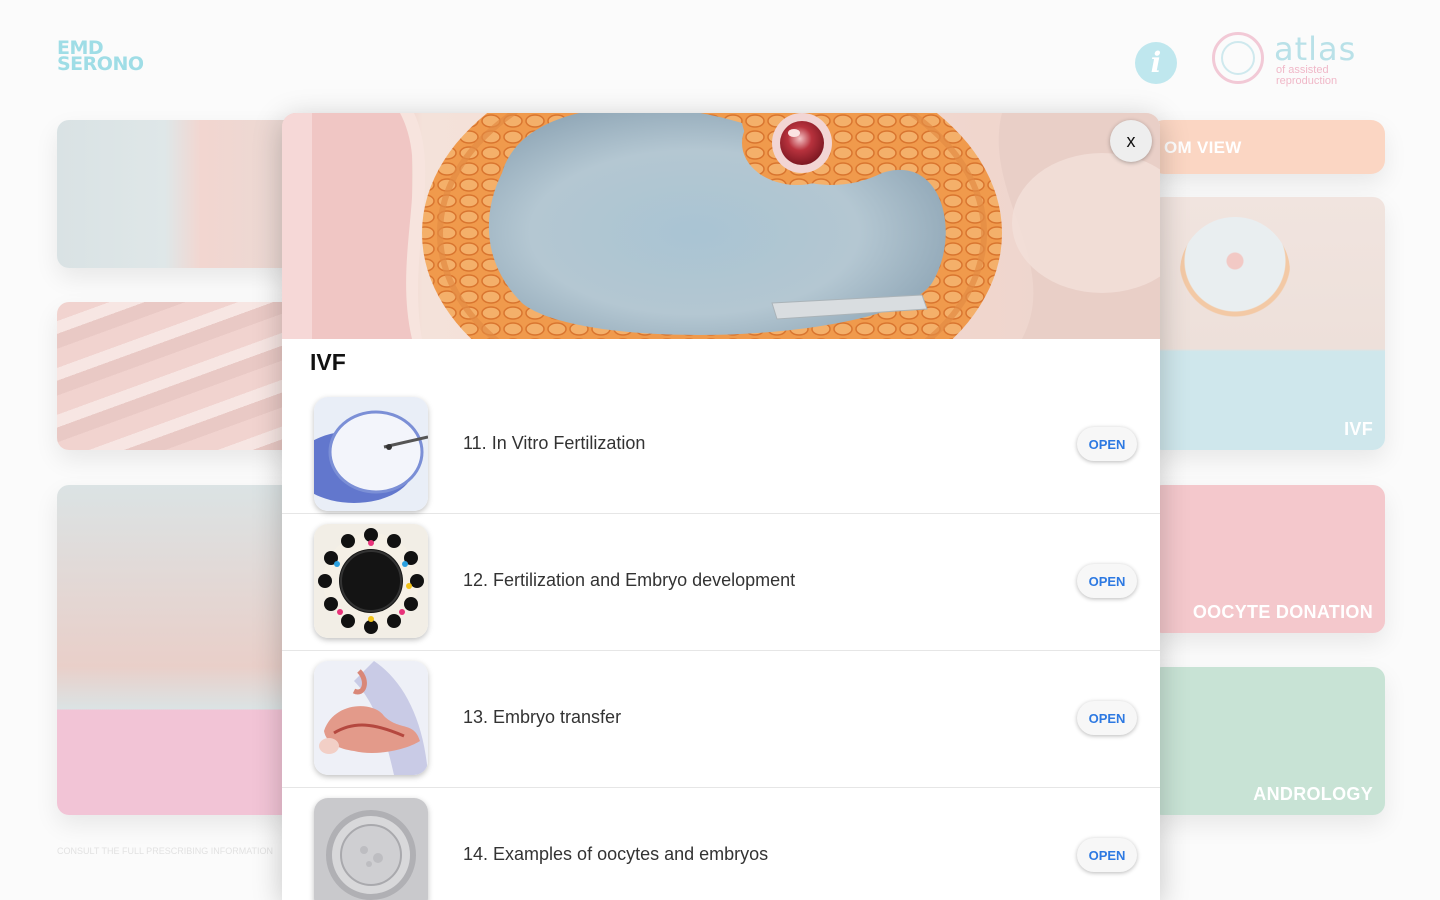 The image size is (1440, 900). Describe the element at coordinates (721, 719) in the screenshot. I see `list-item: 13. Embryo transfer OPEN` at that location.